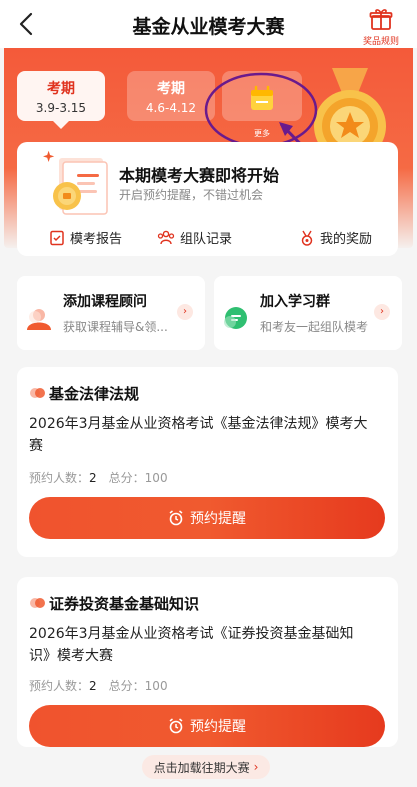 This screenshot has width=417, height=787. What do you see at coordinates (314, 327) in the screenshot?
I see `join-group-subtitle: 和考友一起组队模考` at bounding box center [314, 327].